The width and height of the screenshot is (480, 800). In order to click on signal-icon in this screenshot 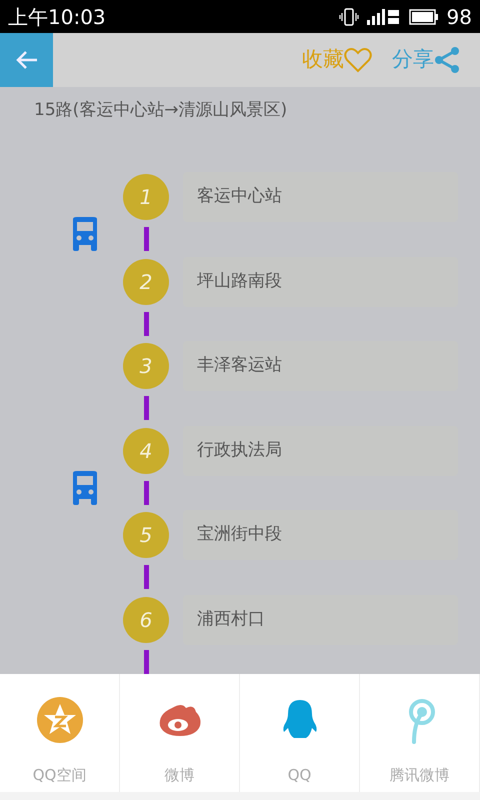, I will do `click(383, 17)`.